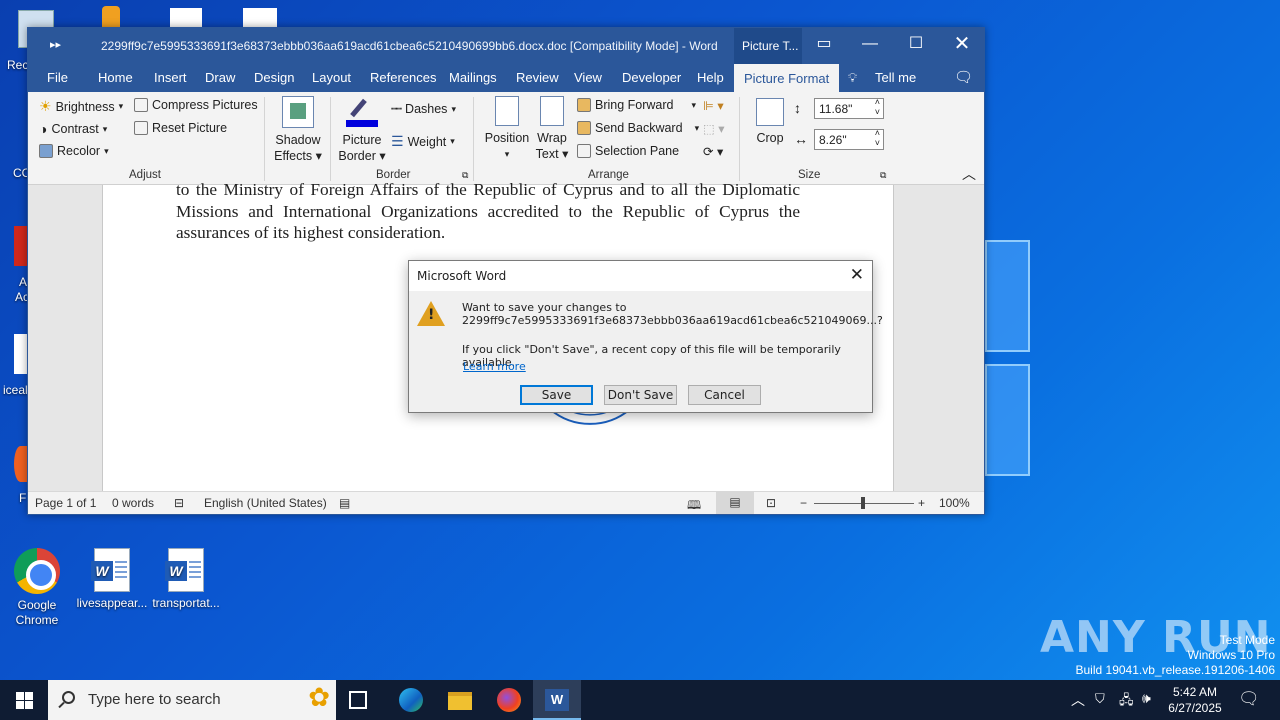 Image resolution: width=1280 pixels, height=720 pixels. I want to click on tab-picture-format: Picture Format, so click(787, 78).